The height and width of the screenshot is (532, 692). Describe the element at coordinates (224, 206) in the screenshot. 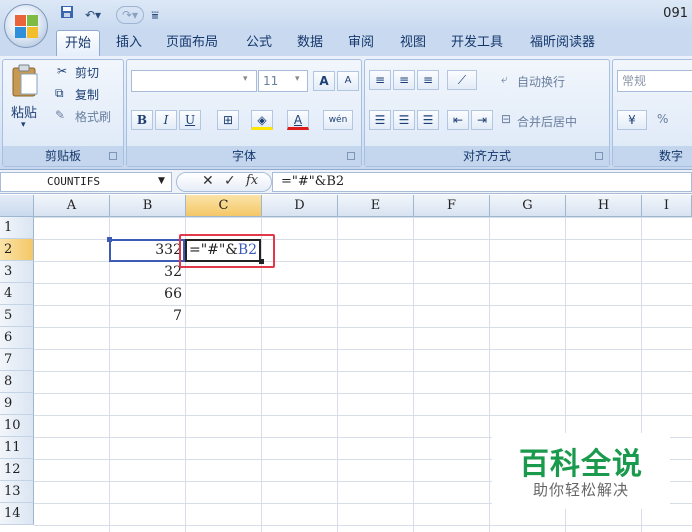

I see `column-header-c: C` at that location.